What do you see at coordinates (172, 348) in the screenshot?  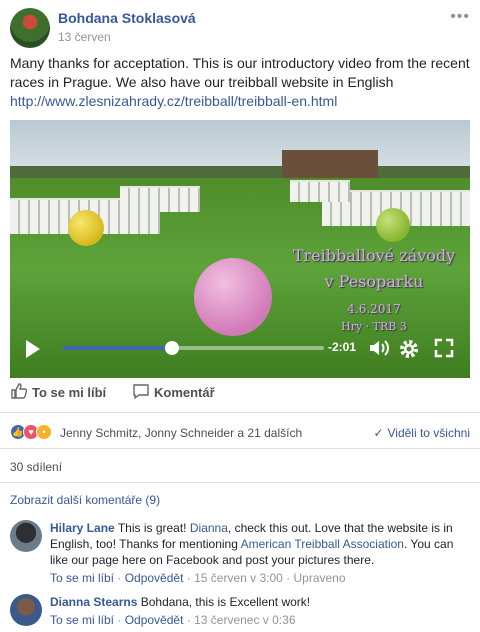 I see `seek-thumb` at bounding box center [172, 348].